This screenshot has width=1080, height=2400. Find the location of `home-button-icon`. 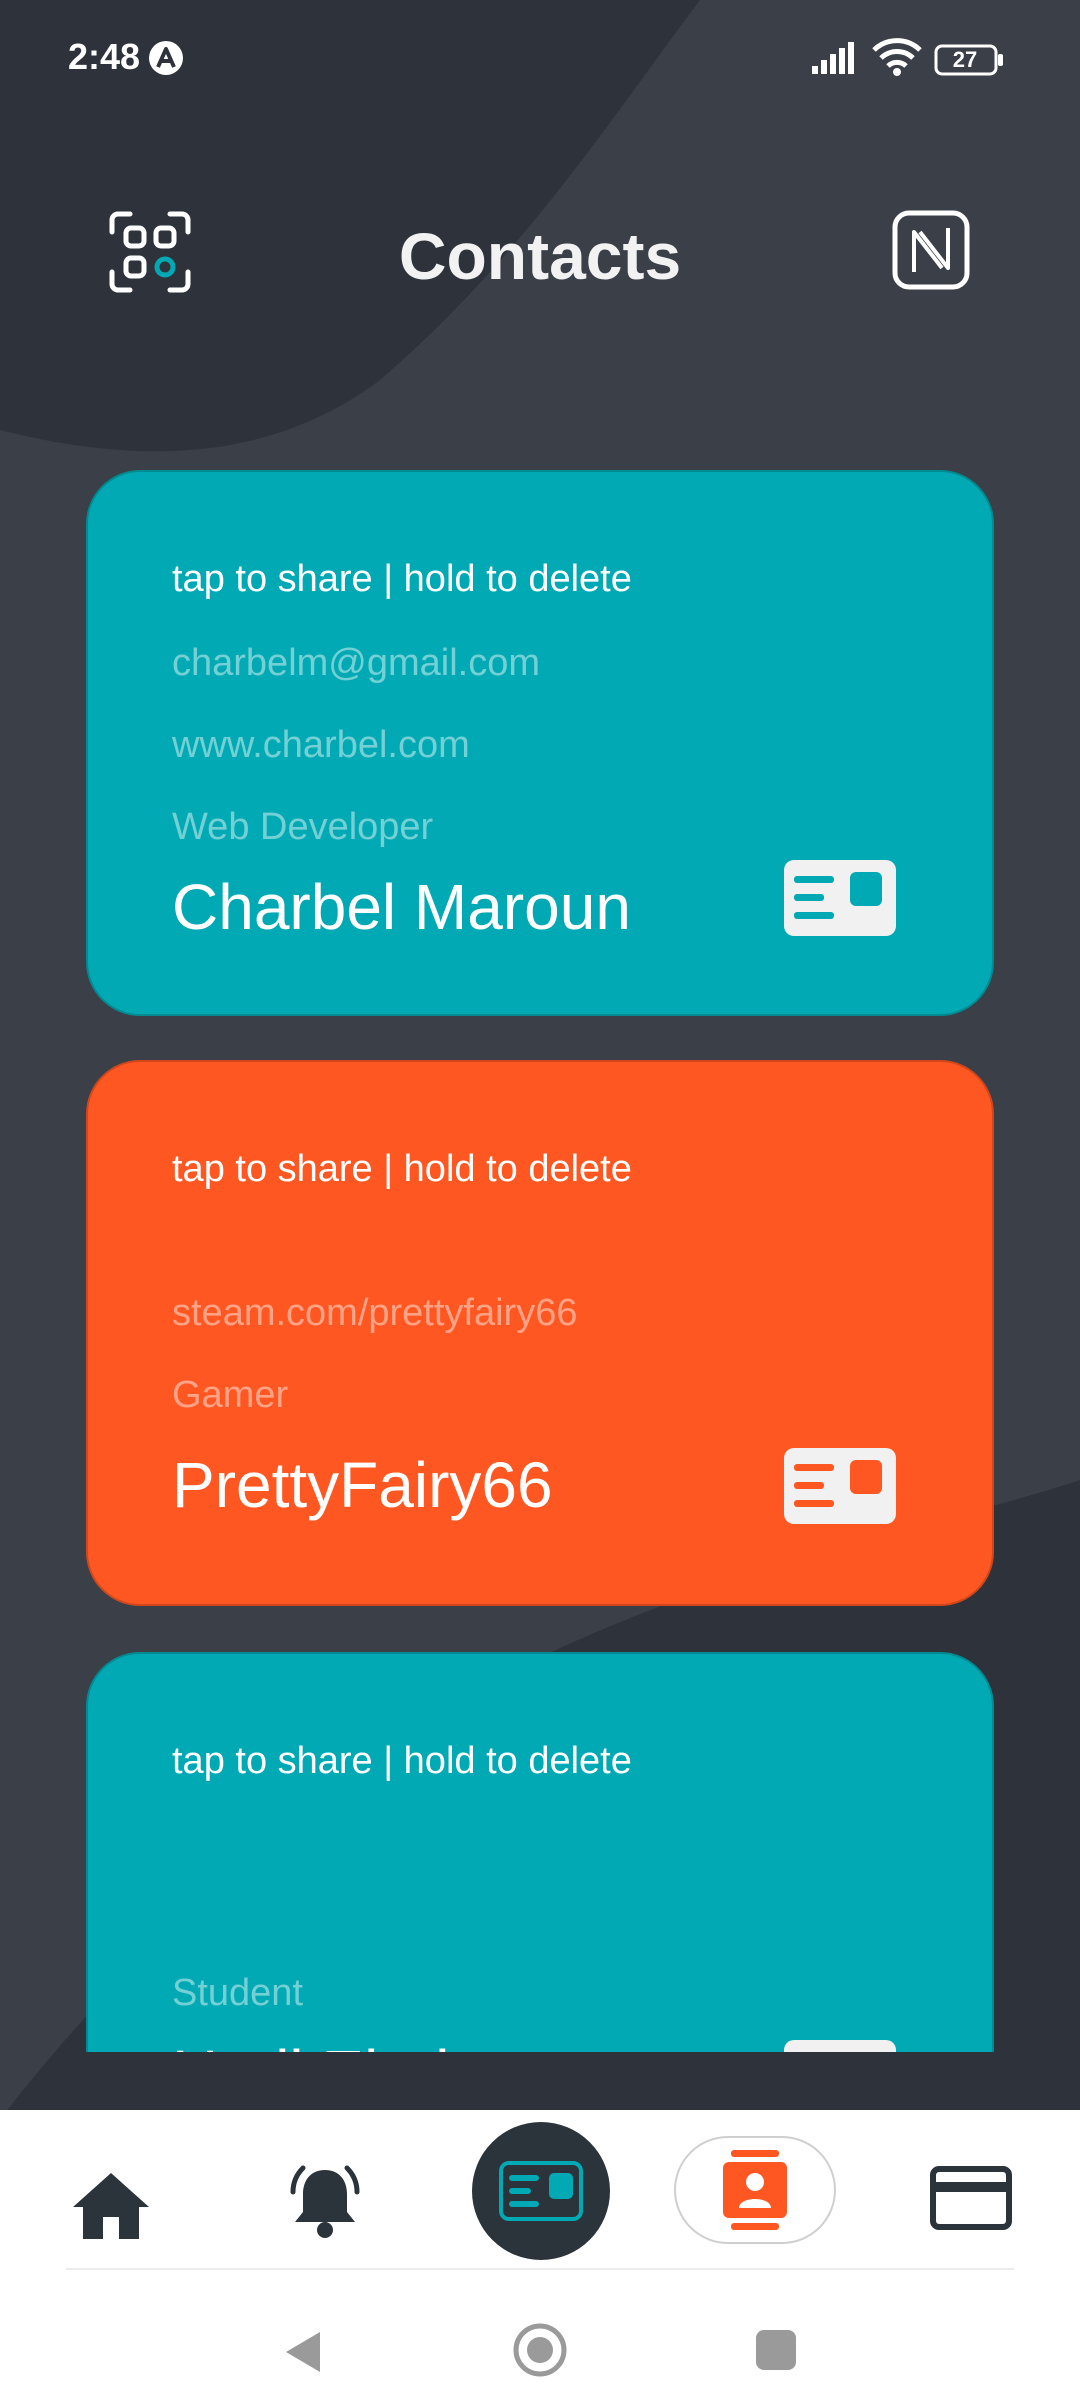

home-button-icon is located at coordinates (540, 2350).